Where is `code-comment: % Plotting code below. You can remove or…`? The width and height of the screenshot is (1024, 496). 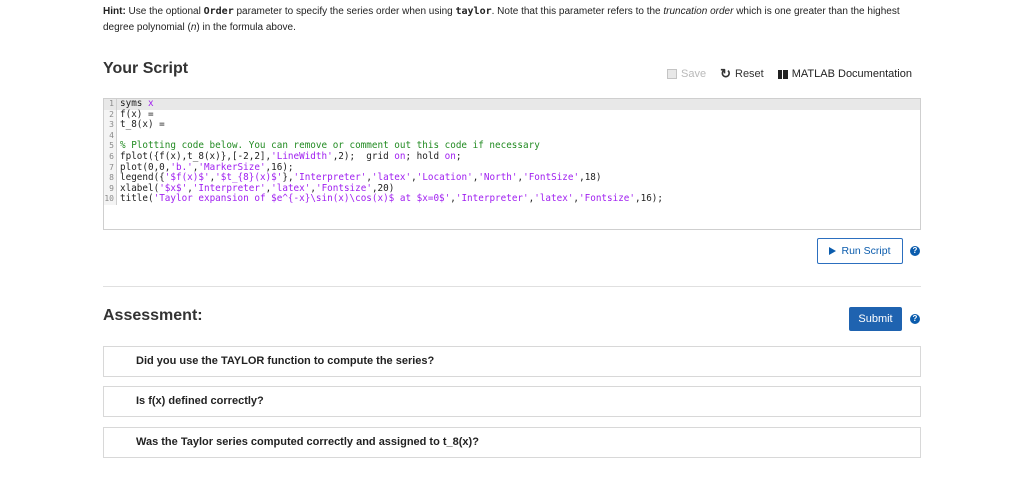
code-comment: % Plotting code below. You can remove or… is located at coordinates (330, 146).